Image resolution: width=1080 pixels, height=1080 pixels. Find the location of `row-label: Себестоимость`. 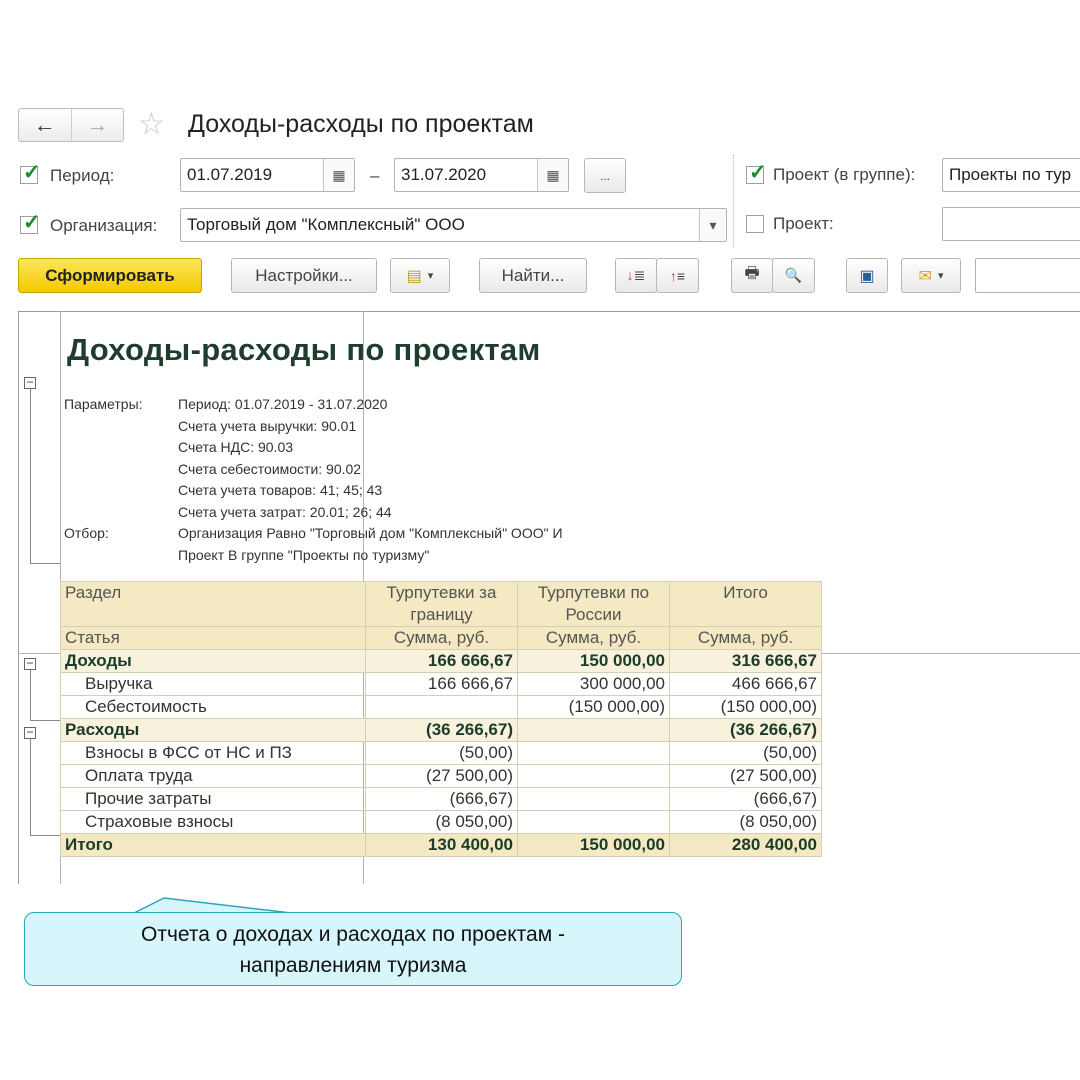

row-label: Себестоимость is located at coordinates (213, 707).